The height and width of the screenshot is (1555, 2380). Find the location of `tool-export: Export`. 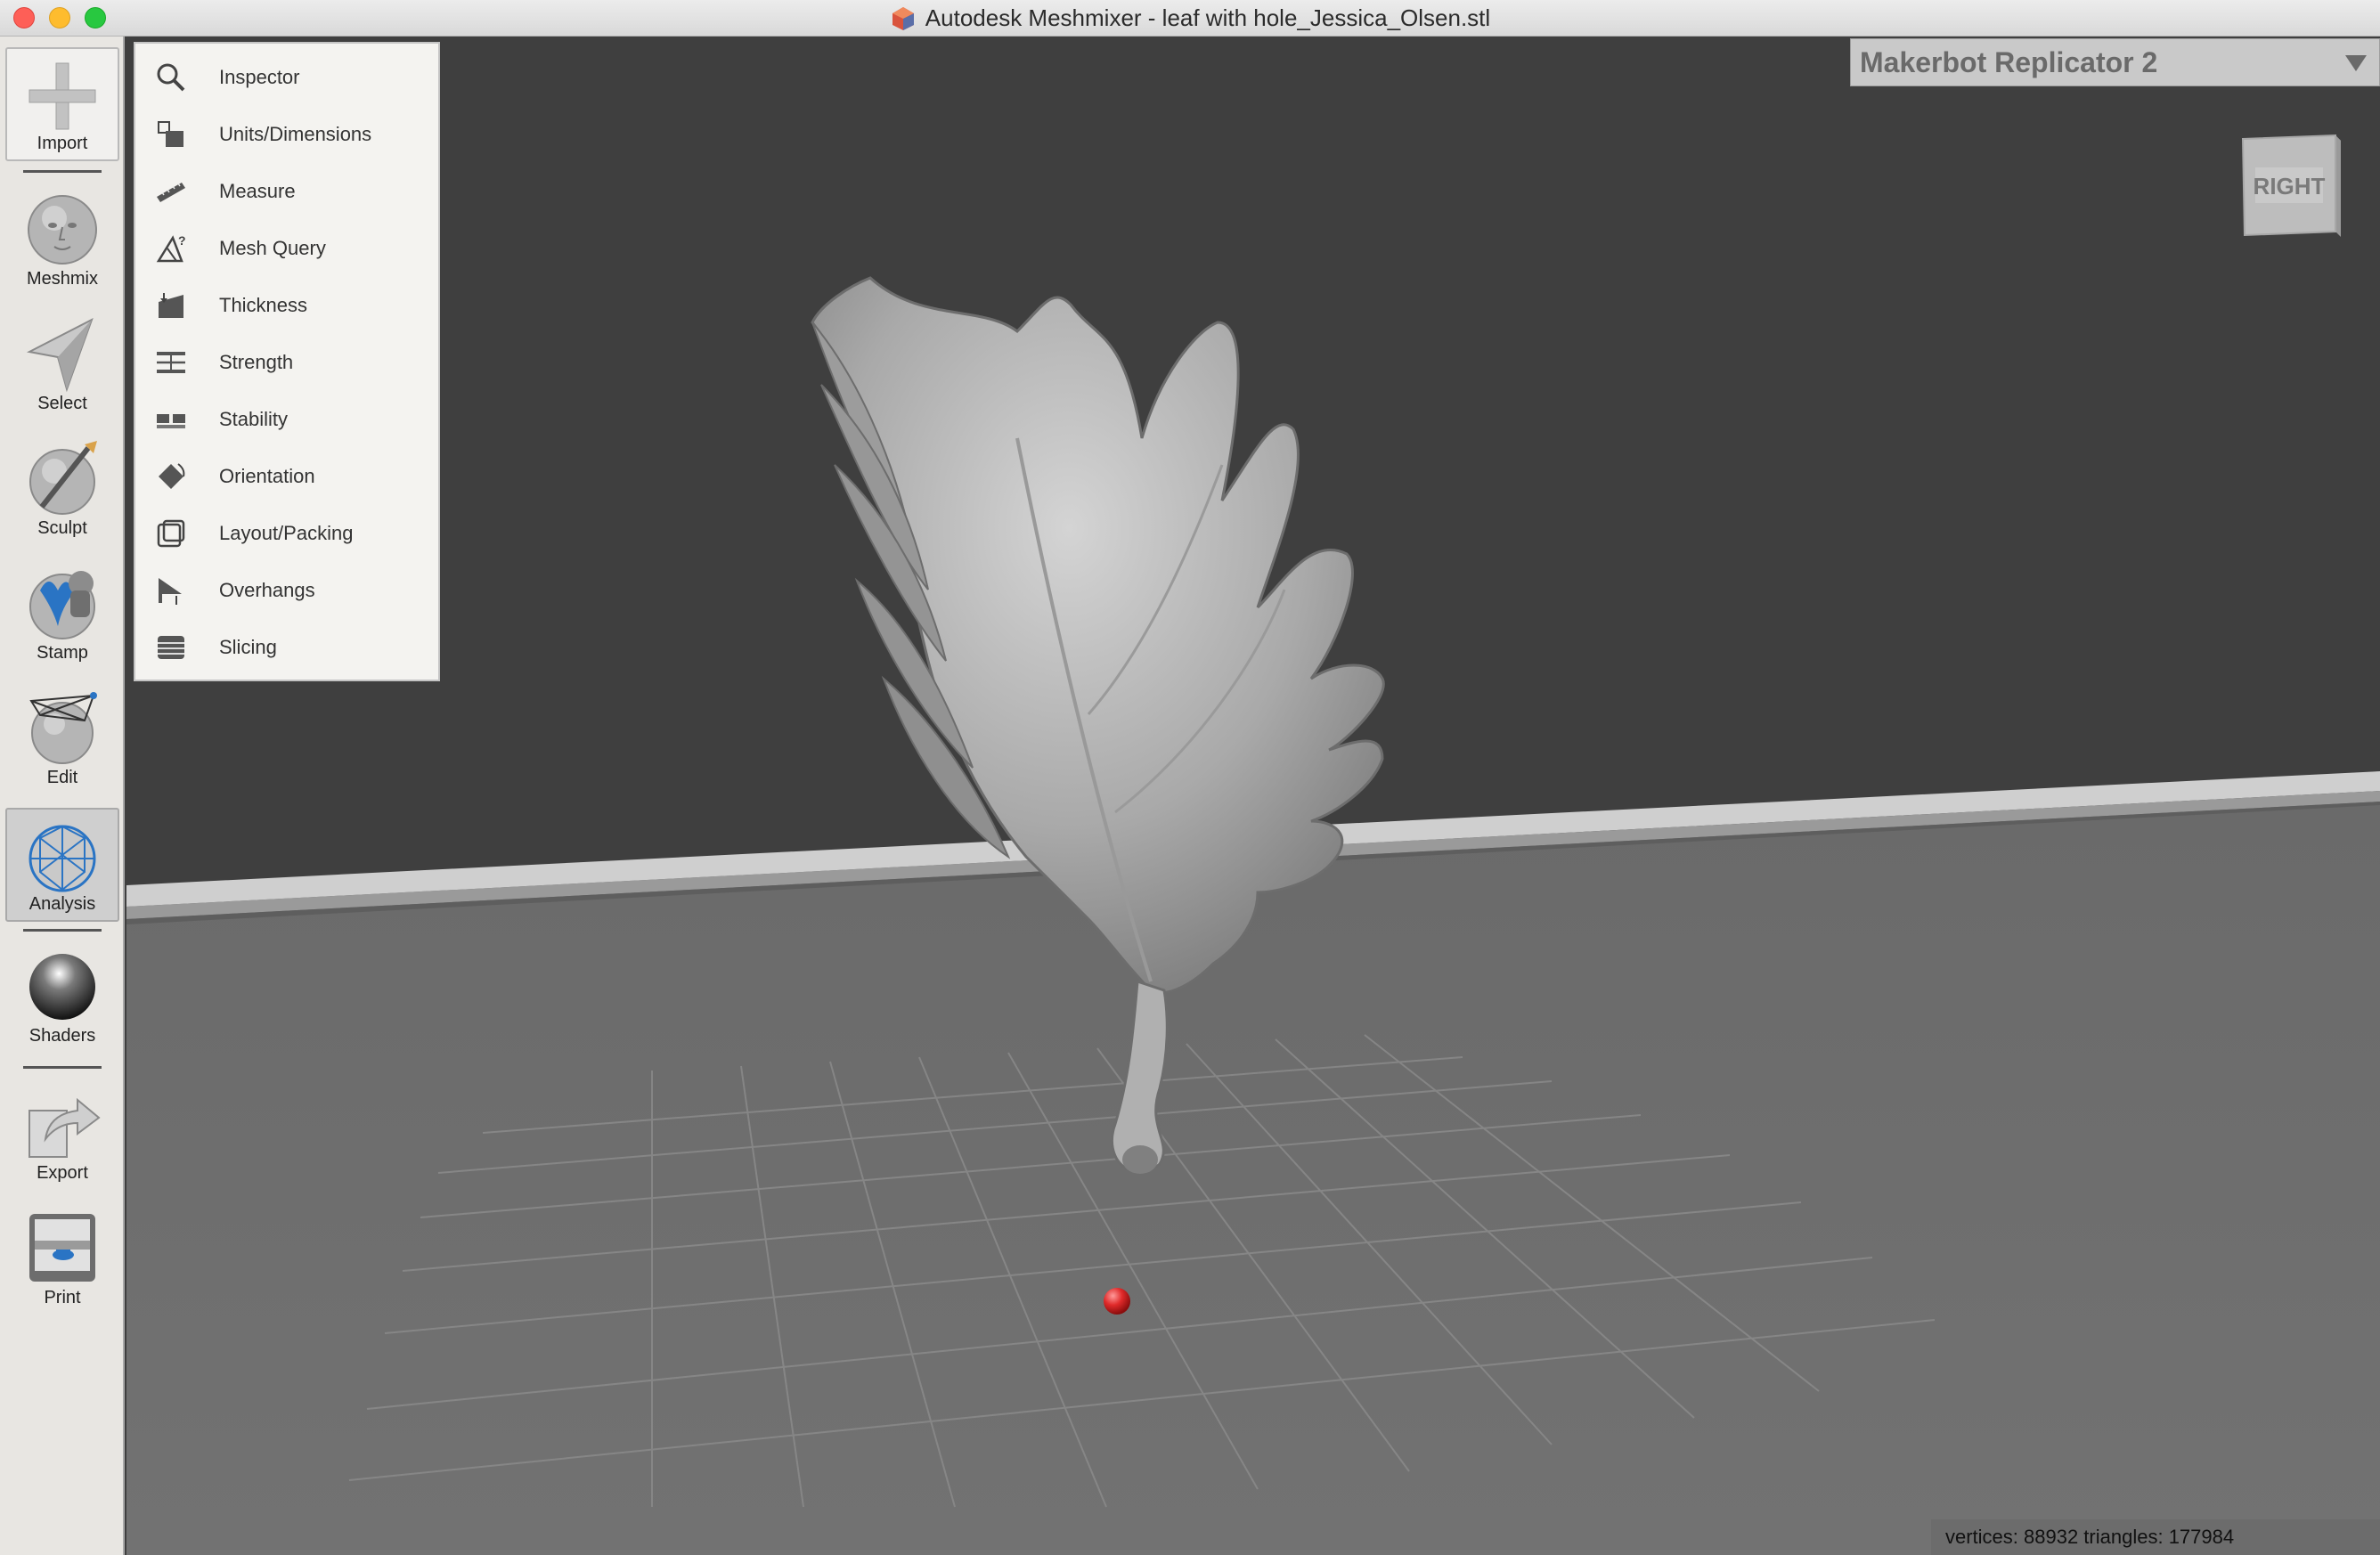

tool-export: Export is located at coordinates (62, 1132).